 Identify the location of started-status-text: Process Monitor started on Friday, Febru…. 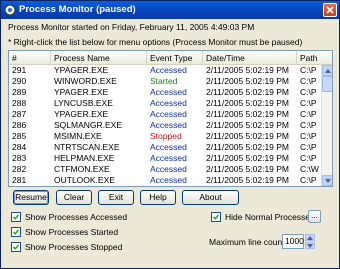
(131, 27).